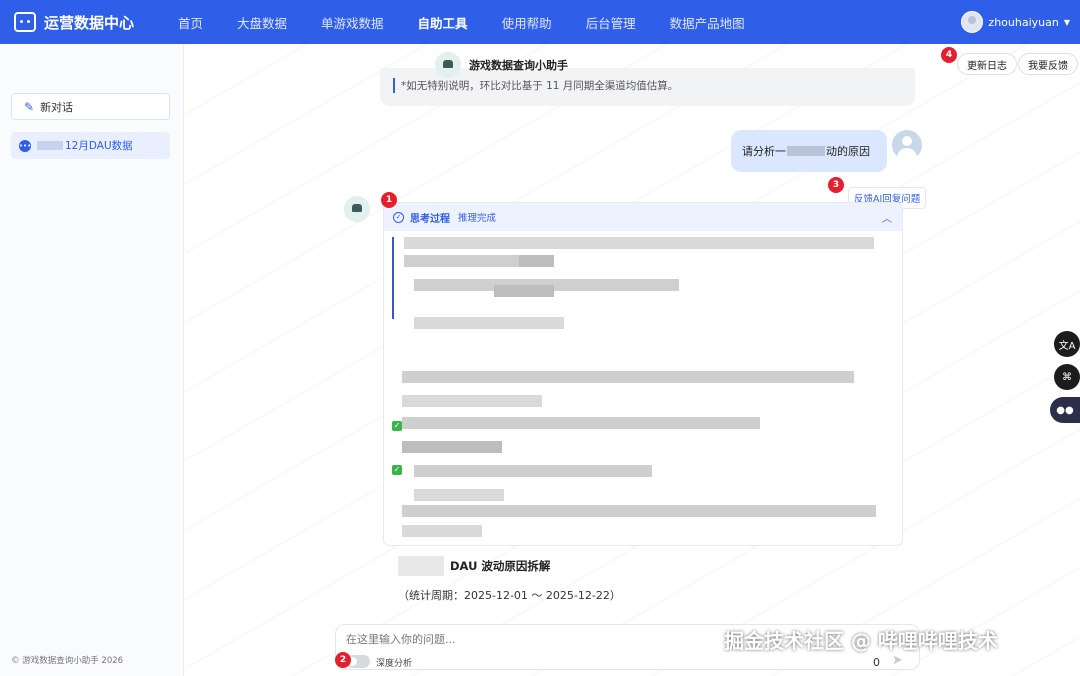 This screenshot has height=676, width=1080. I want to click on app-logo: 运营数据中心, so click(89, 22).